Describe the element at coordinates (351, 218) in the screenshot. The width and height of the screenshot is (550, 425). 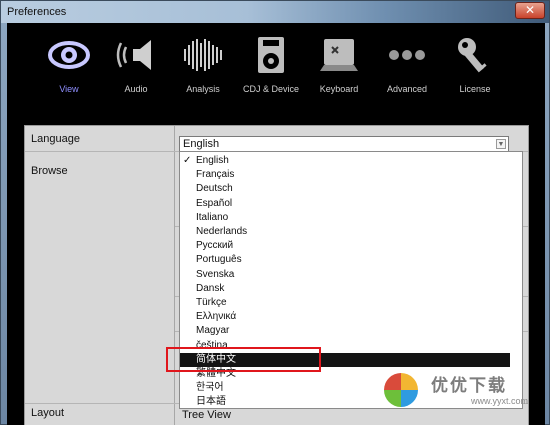
I see `language-option: Italiano` at that location.